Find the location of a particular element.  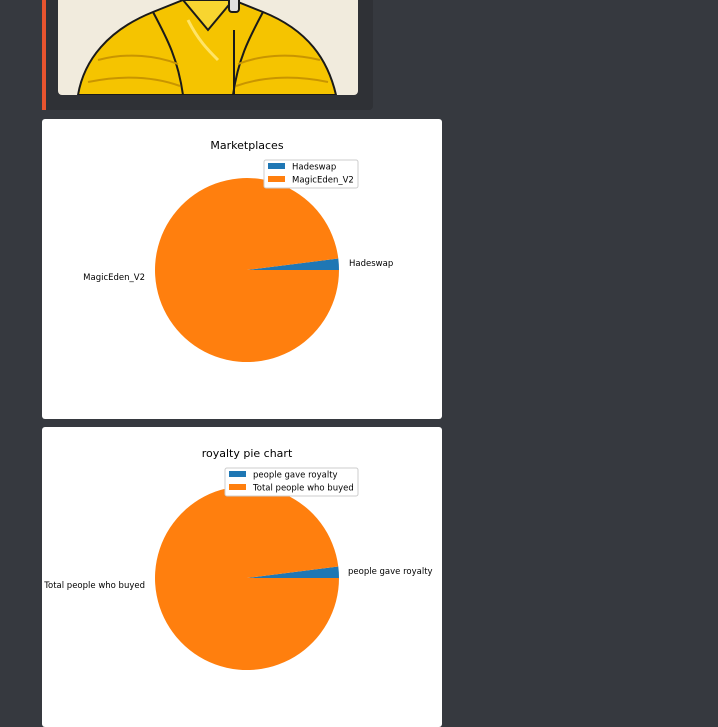

legend-label-2: Total people who buyed is located at coordinates (303, 489).